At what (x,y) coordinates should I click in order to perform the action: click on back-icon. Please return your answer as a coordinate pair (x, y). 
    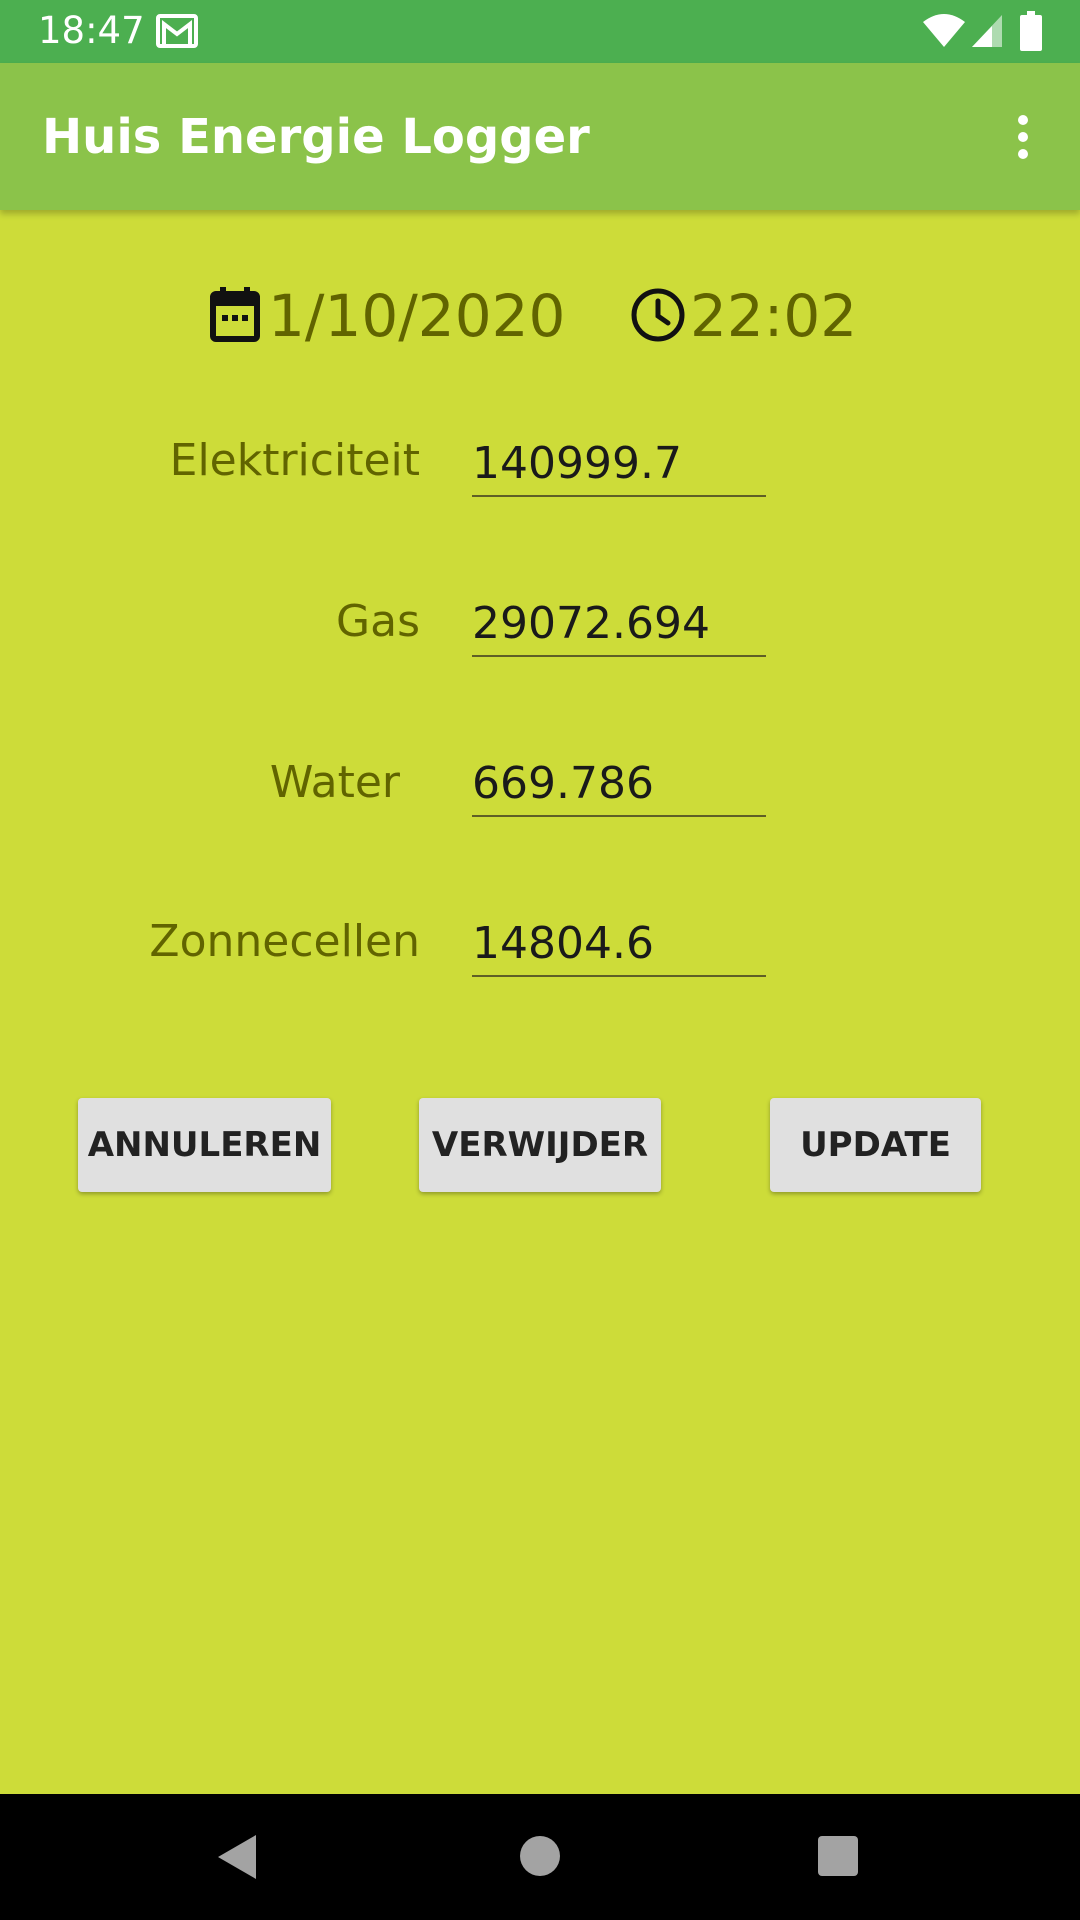
    Looking at the image, I should click on (236, 1857).